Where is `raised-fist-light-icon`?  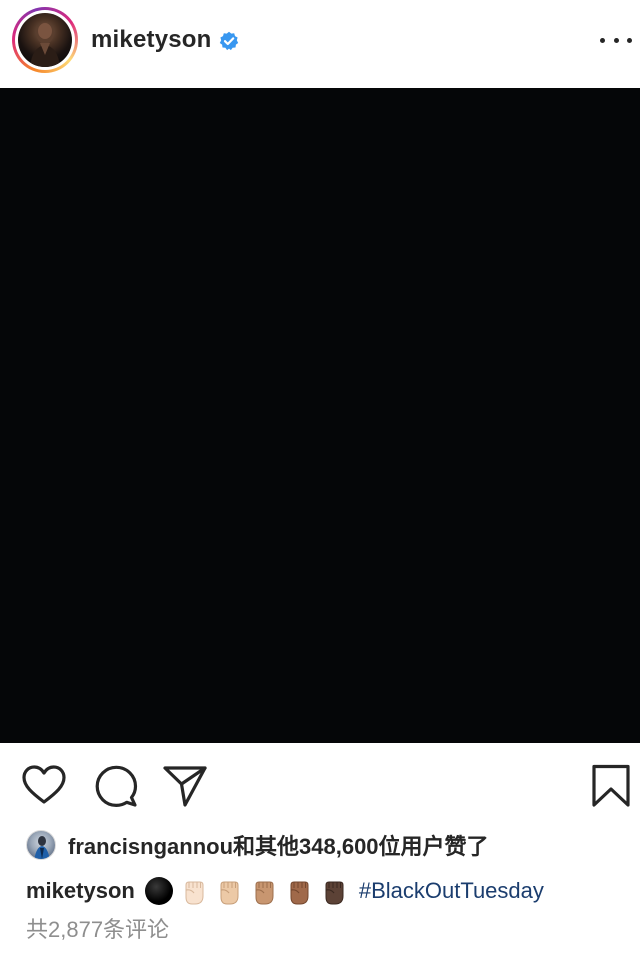 raised-fist-light-icon is located at coordinates (194, 893).